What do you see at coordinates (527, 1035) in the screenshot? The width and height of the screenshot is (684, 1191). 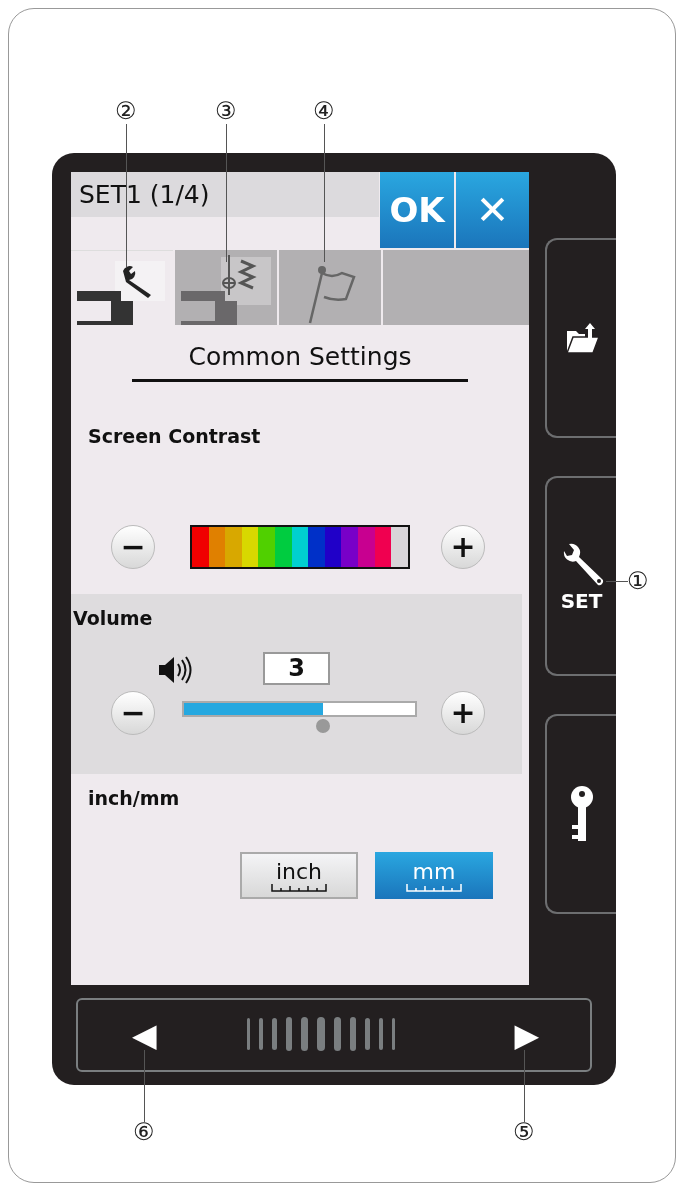 I see `next-button: ▶` at bounding box center [527, 1035].